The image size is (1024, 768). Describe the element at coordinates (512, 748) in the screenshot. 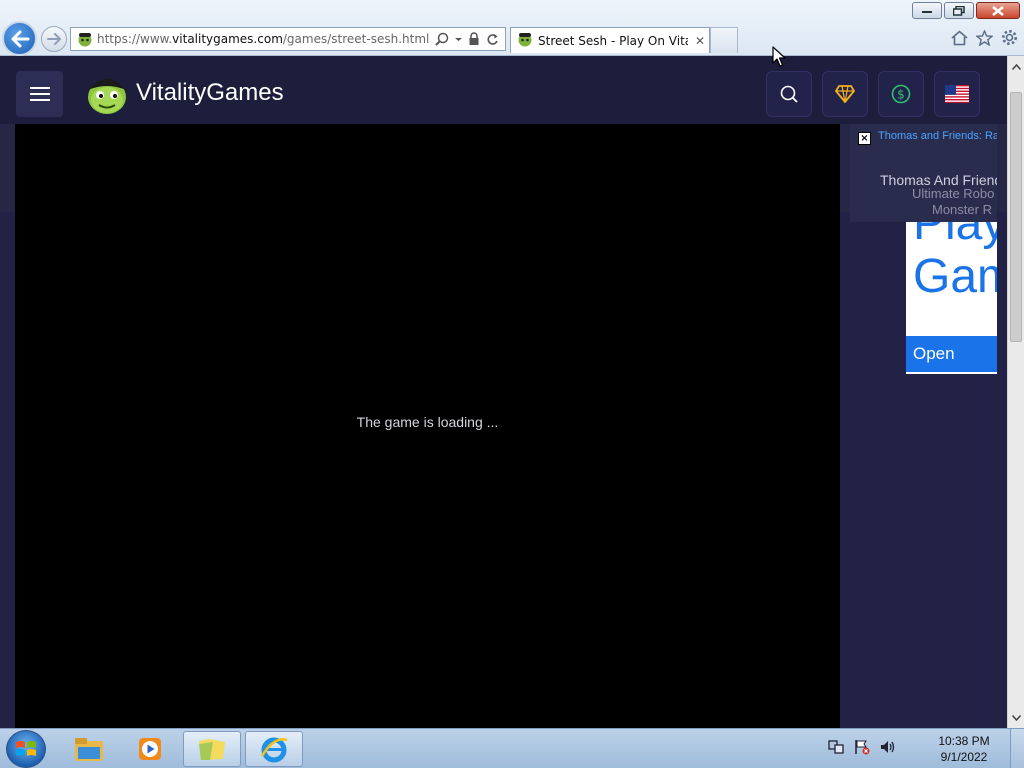

I see `taskbar: 10:38 PM 9/1/2022` at that location.